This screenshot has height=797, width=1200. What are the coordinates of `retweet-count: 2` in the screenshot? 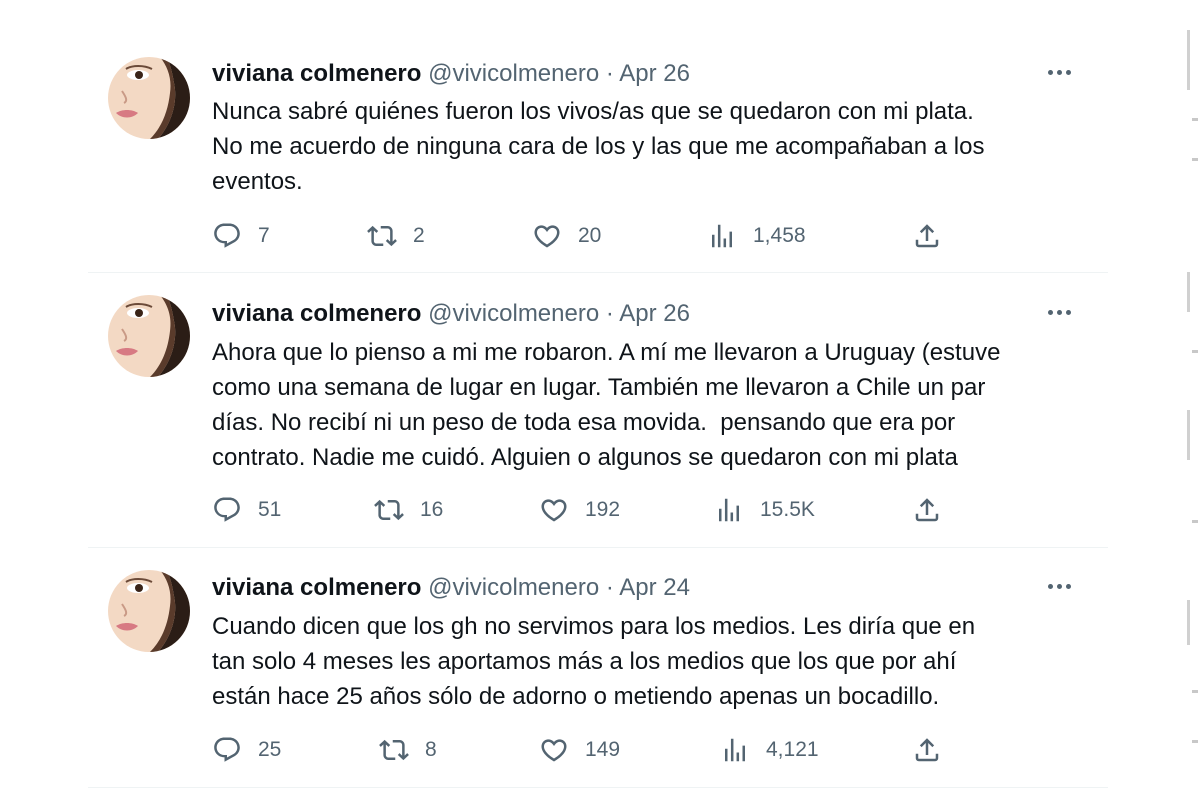 It's located at (419, 235).